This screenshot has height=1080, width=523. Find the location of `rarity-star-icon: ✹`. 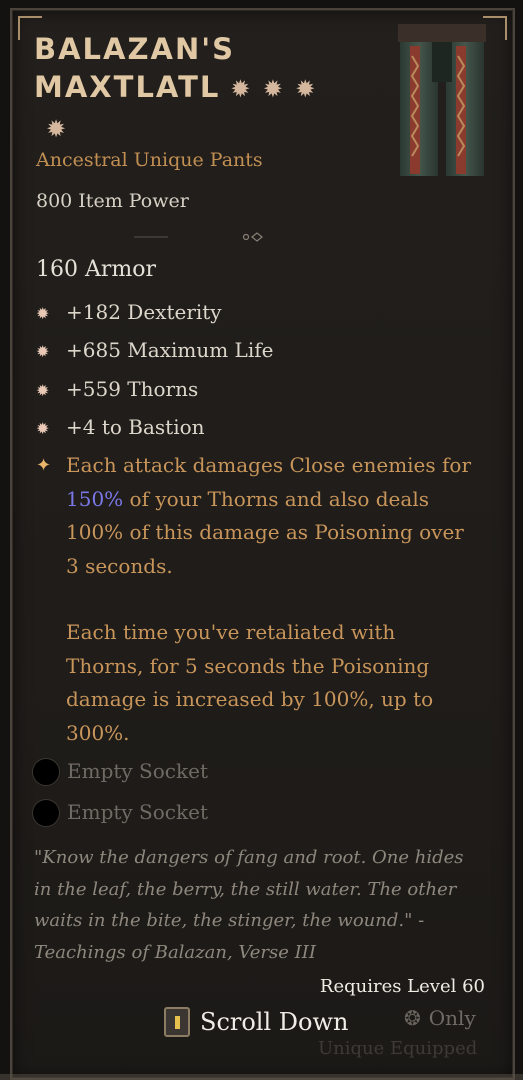

rarity-star-icon: ✹ is located at coordinates (57, 129).